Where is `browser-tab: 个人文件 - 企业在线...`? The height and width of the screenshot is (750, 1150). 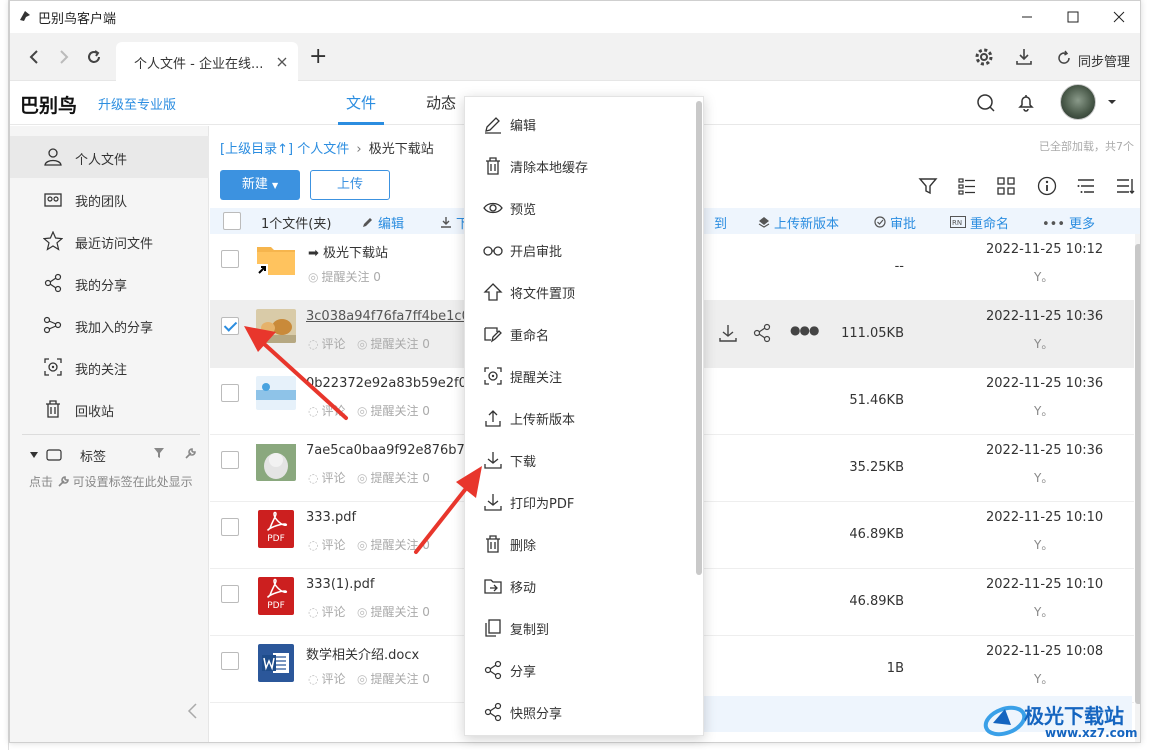 browser-tab: 个人文件 - 企业在线... is located at coordinates (207, 61).